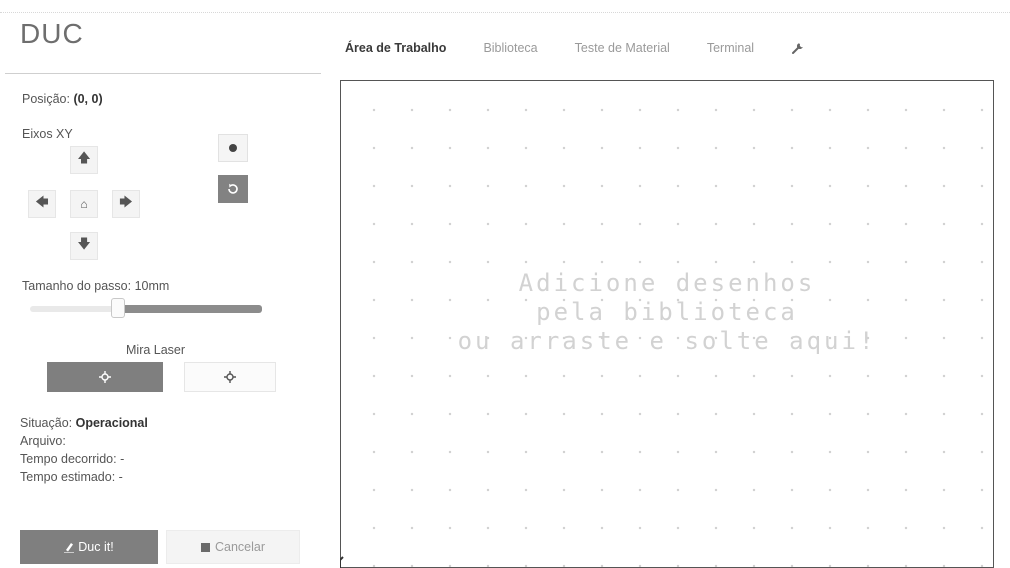  What do you see at coordinates (667, 283) in the screenshot?
I see `drop-hint-line-1: Adicione desenhos` at bounding box center [667, 283].